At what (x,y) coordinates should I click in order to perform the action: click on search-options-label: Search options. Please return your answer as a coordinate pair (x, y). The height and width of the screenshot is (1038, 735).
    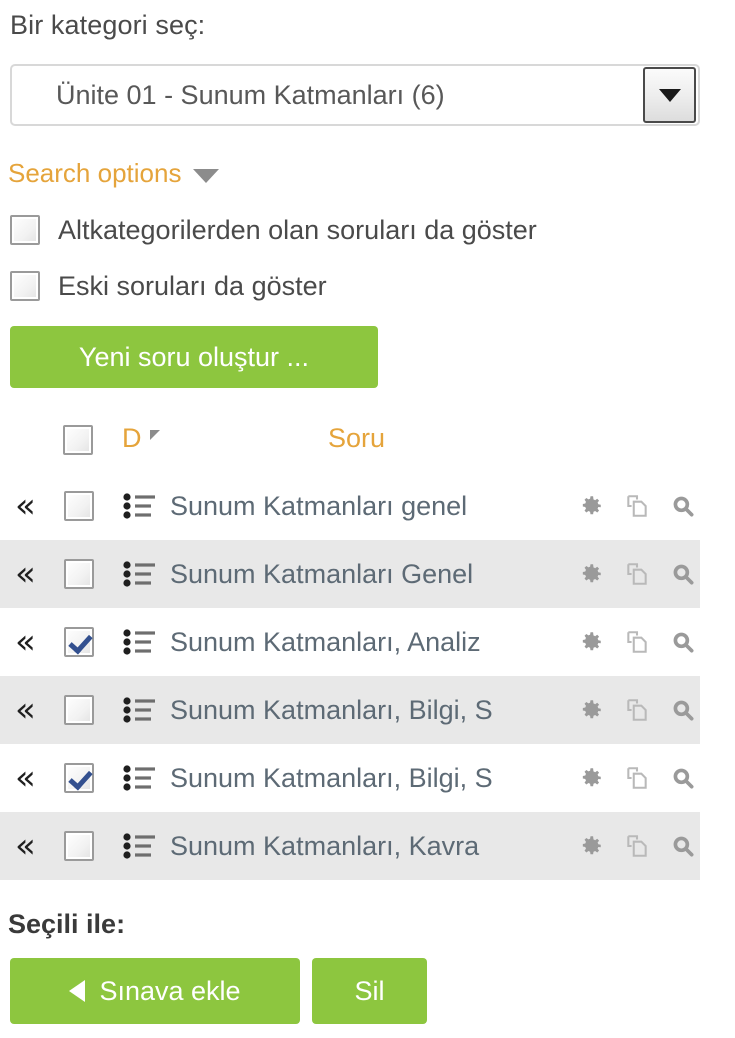
    Looking at the image, I should click on (95, 173).